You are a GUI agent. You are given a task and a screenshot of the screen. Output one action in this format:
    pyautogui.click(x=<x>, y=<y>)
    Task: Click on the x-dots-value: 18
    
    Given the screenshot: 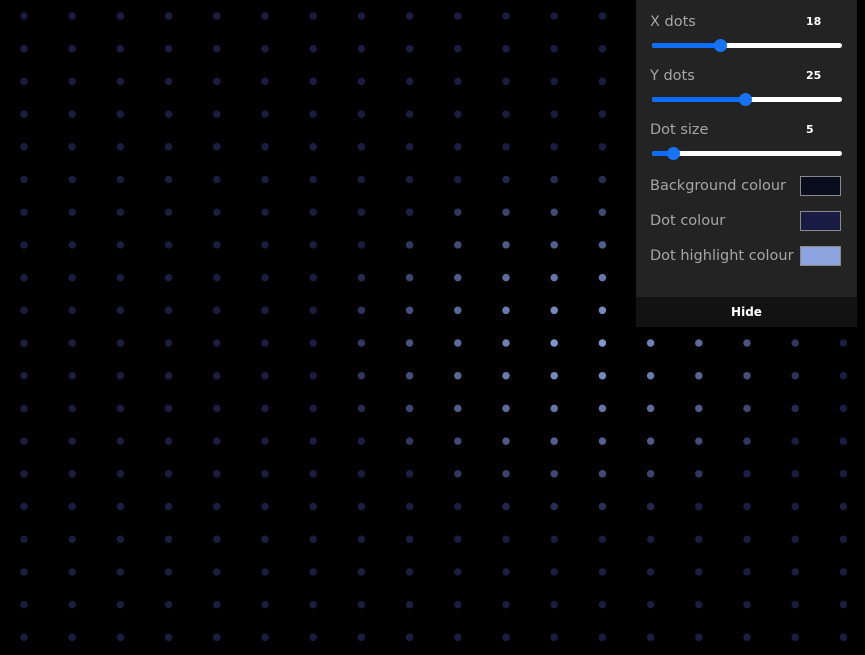 What is the action you would take?
    pyautogui.click(x=814, y=21)
    